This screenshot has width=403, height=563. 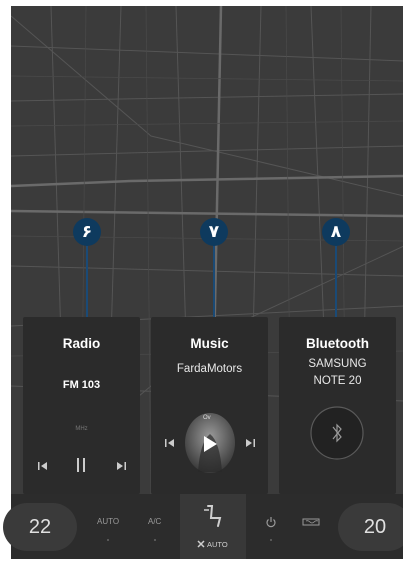 What do you see at coordinates (207, 418) in the screenshot?
I see `album-art-label: Ov` at bounding box center [207, 418].